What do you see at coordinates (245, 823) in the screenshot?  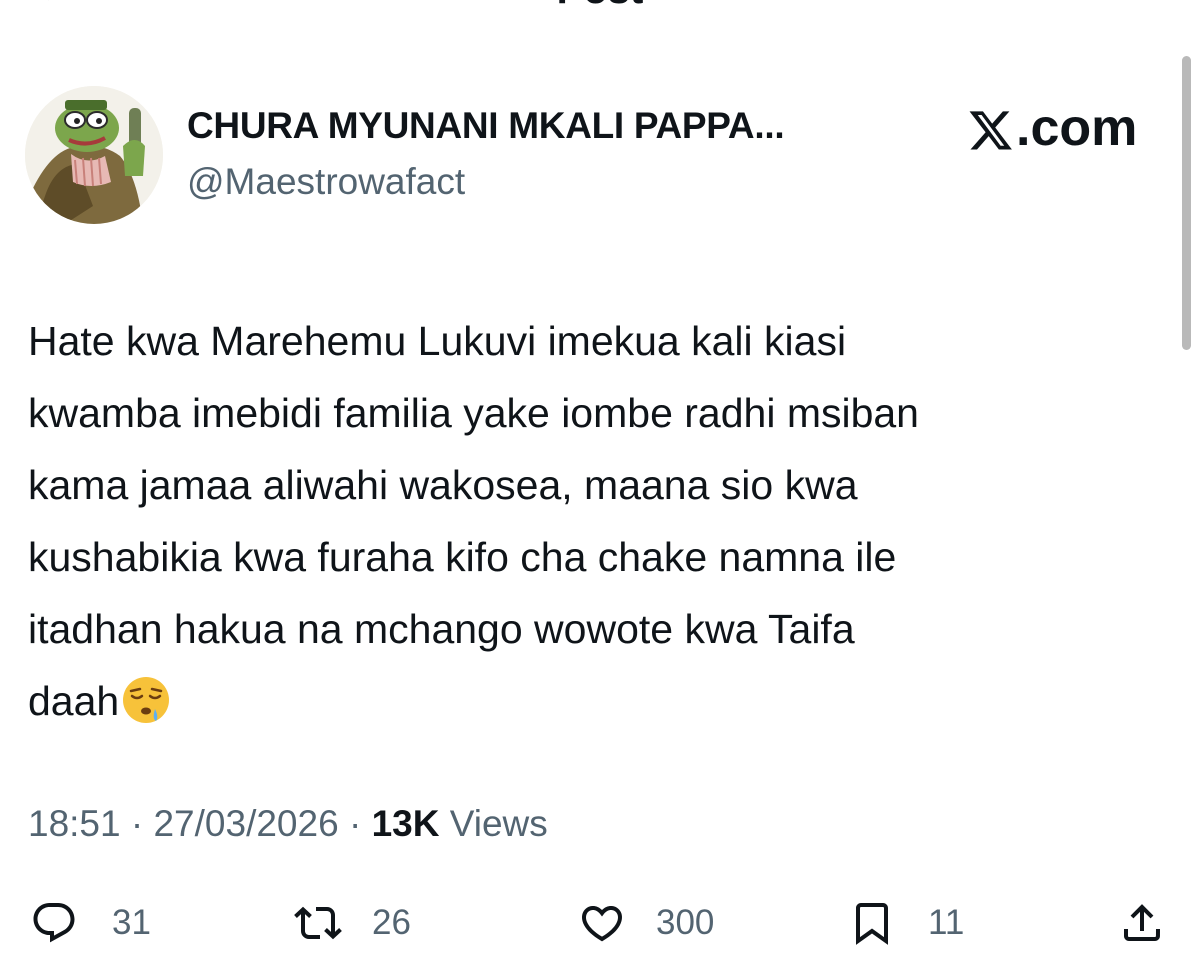 I see `tweet-date: 27/03/2026` at bounding box center [245, 823].